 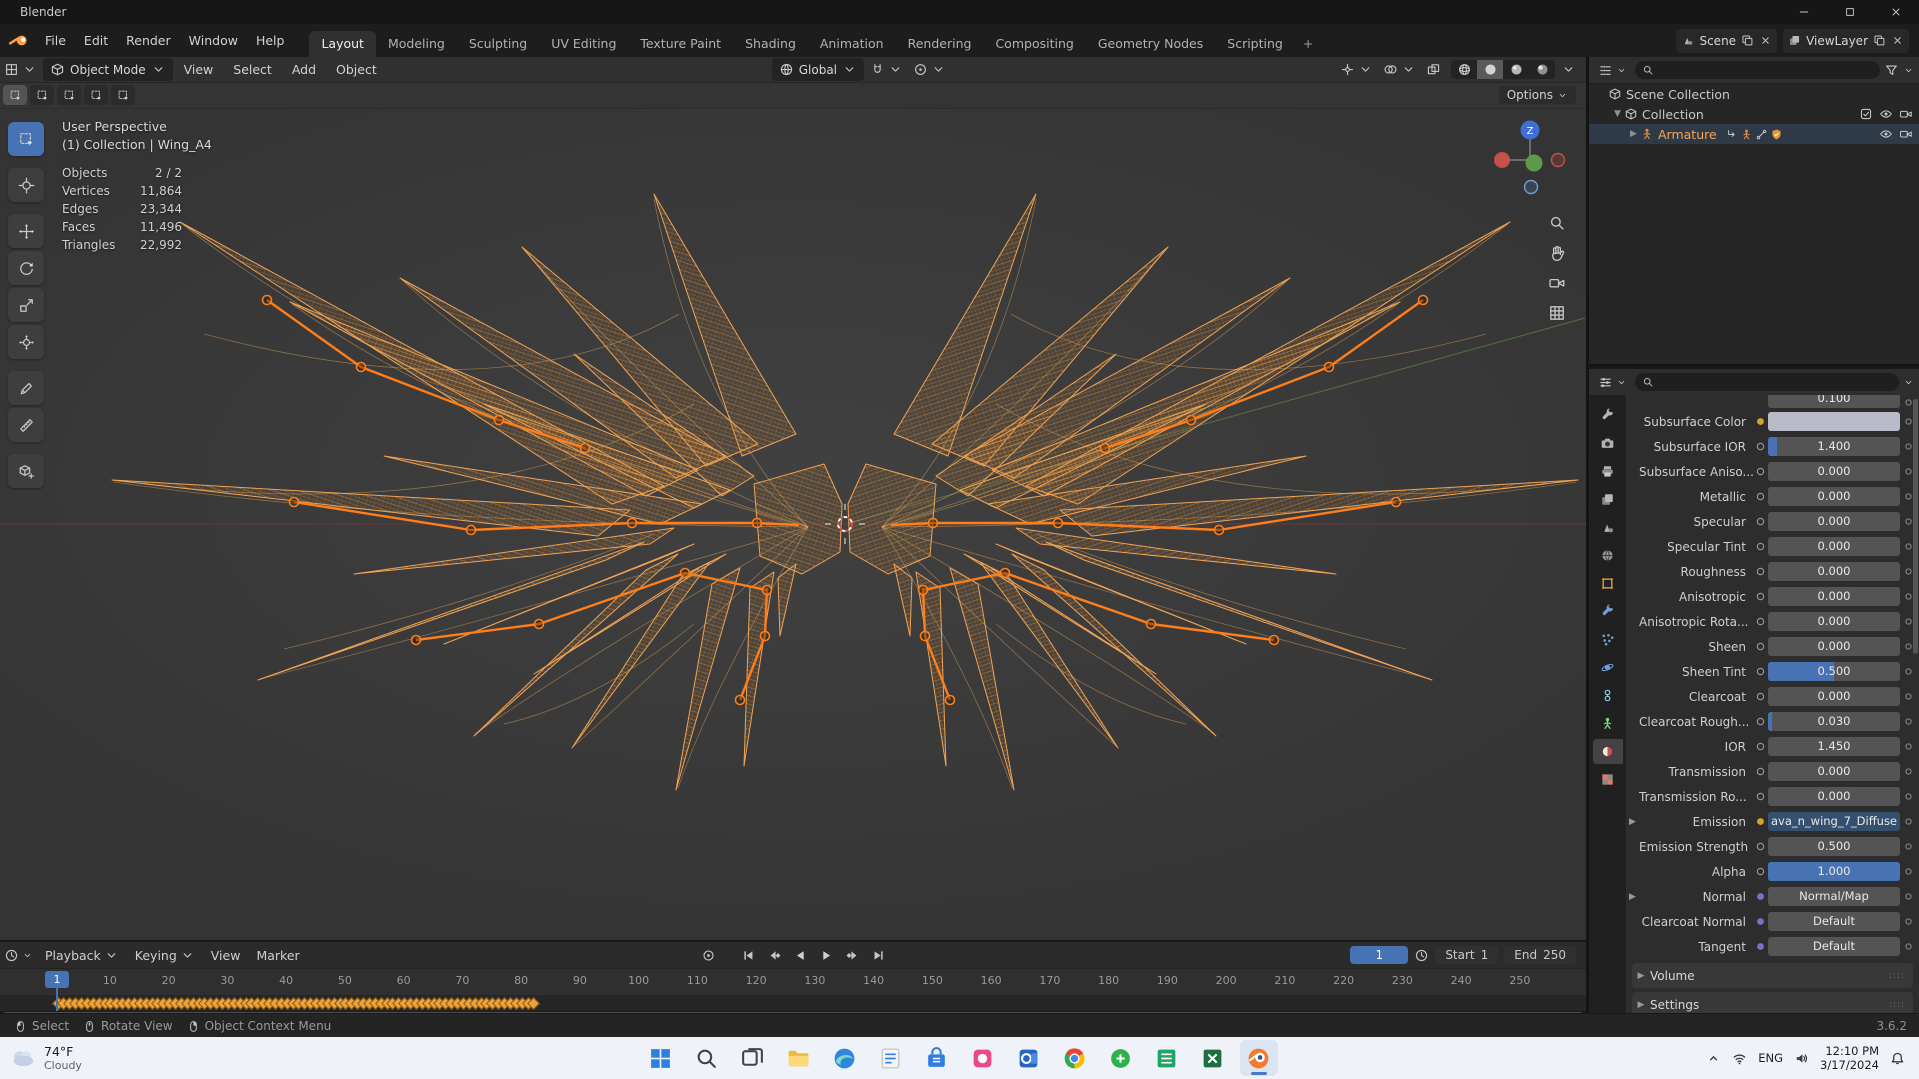 What do you see at coordinates (1739, 1058) in the screenshot?
I see `network-icon` at bounding box center [1739, 1058].